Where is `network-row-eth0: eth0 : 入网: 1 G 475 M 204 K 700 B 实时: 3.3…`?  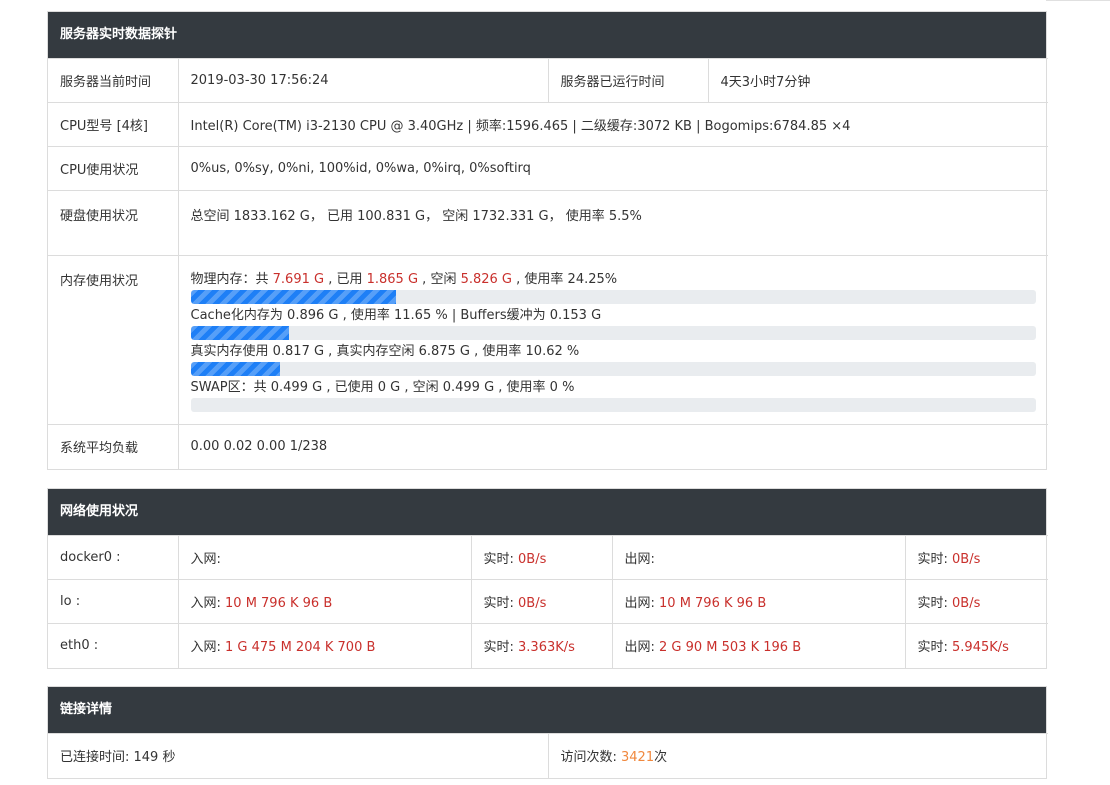 network-row-eth0: eth0 : 入网: 1 G 475 M 204 K 700 B 实时: 3.3… is located at coordinates (548, 645).